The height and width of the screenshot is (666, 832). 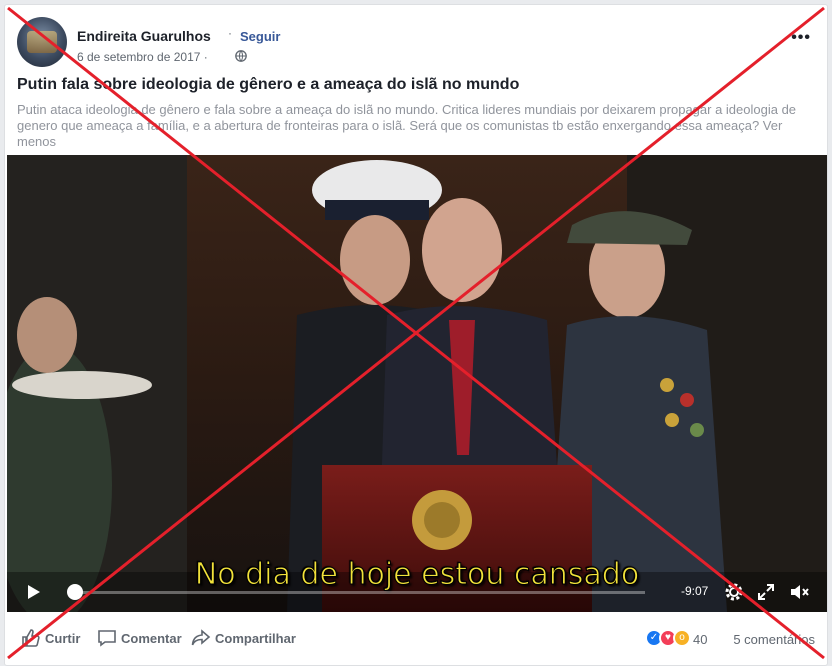 I want to click on settings-gear-icon, so click(x=734, y=592).